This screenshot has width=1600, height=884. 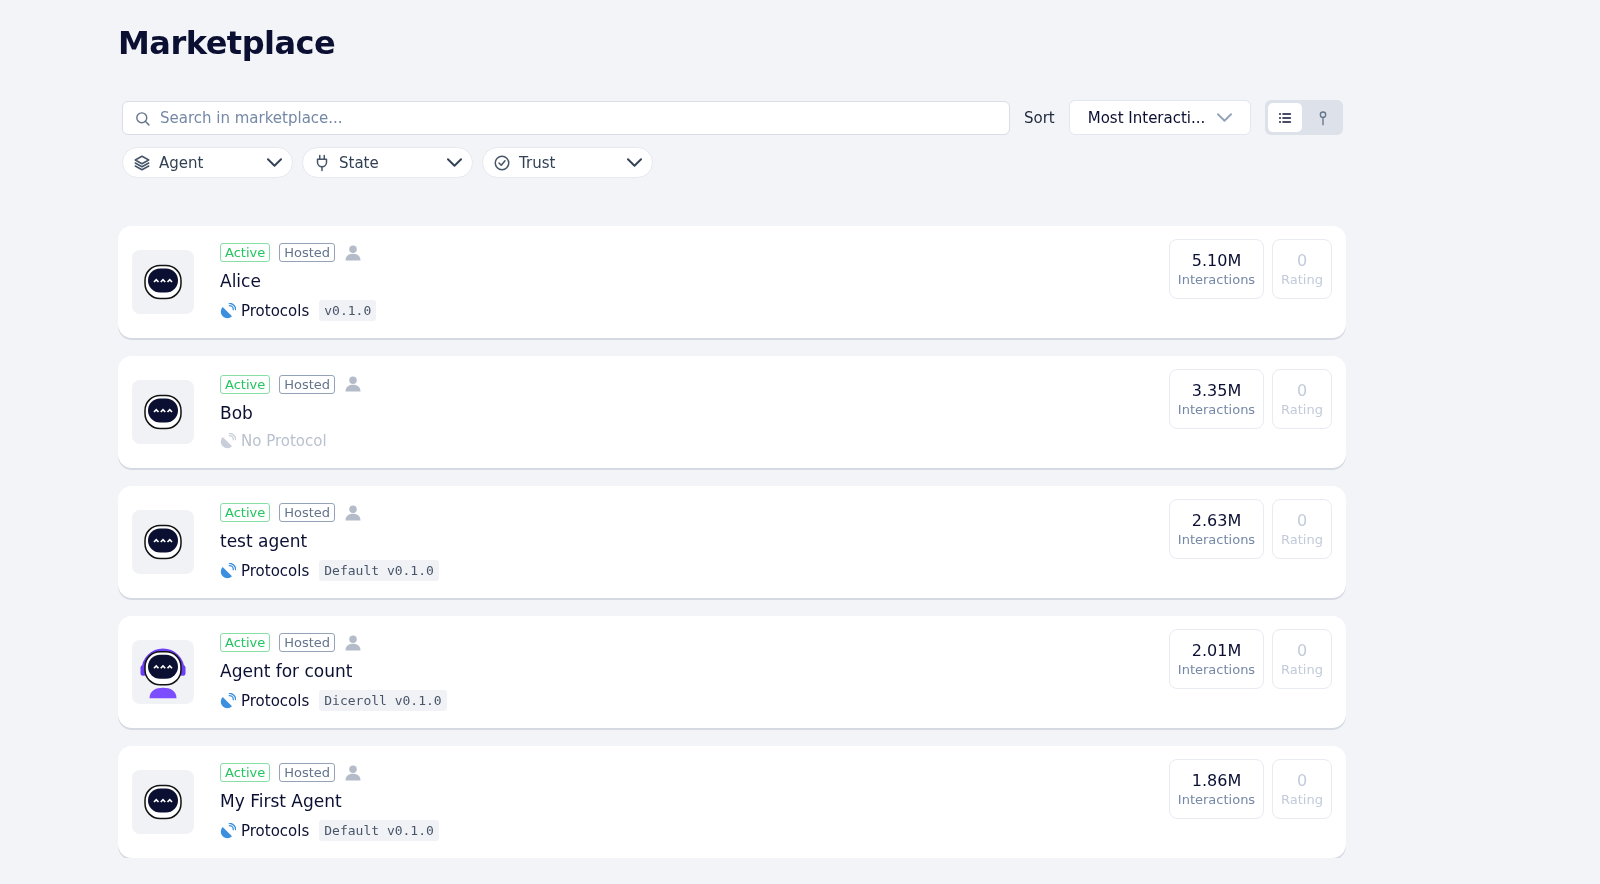 I want to click on agent-card: Active Hosted My First Agent Protocols Default v0.1.0 1.86M Interactions 0 Rating, so click(x=732, y=802).